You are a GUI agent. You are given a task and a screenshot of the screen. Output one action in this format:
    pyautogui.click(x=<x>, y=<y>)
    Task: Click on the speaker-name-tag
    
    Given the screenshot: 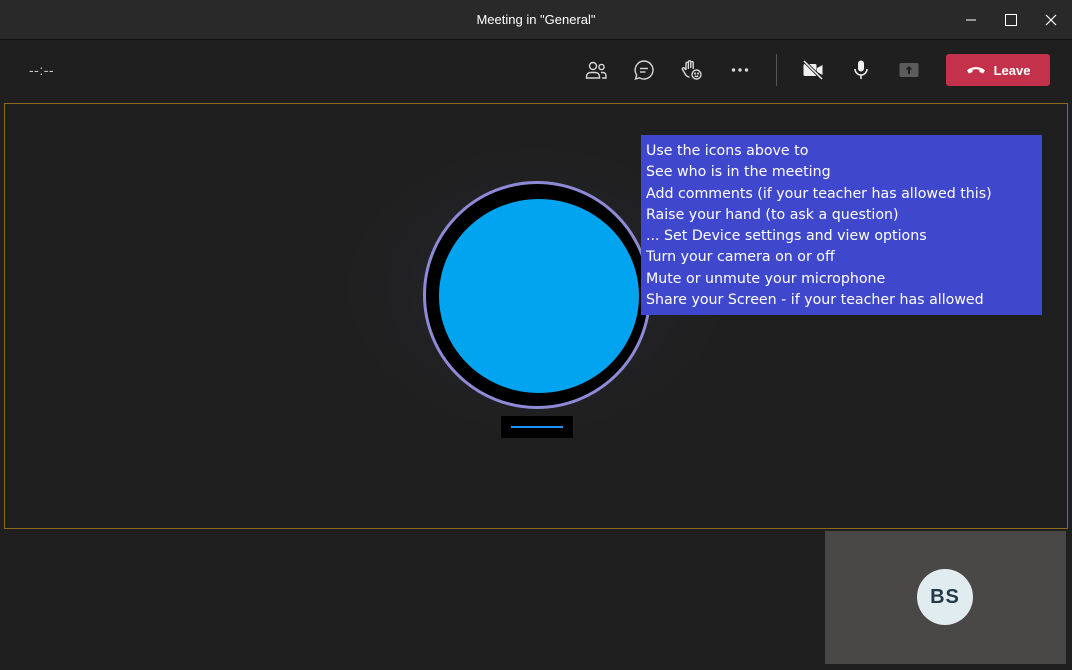 What is the action you would take?
    pyautogui.click(x=537, y=427)
    